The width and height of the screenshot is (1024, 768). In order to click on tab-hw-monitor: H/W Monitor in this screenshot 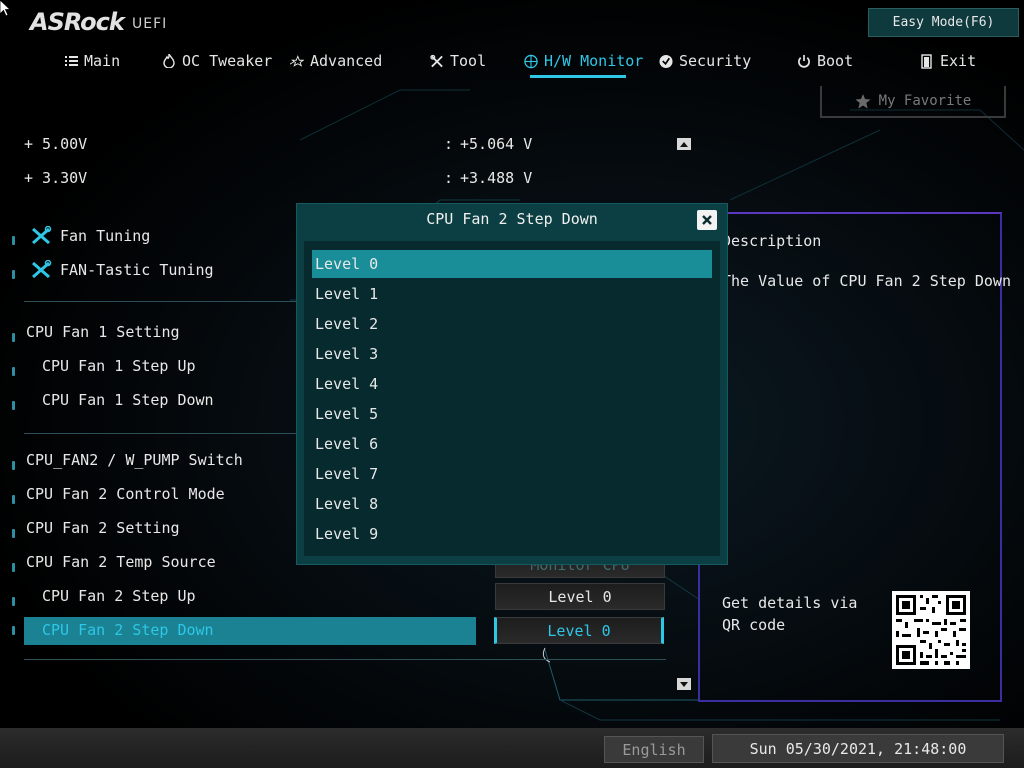, I will do `click(583, 61)`.